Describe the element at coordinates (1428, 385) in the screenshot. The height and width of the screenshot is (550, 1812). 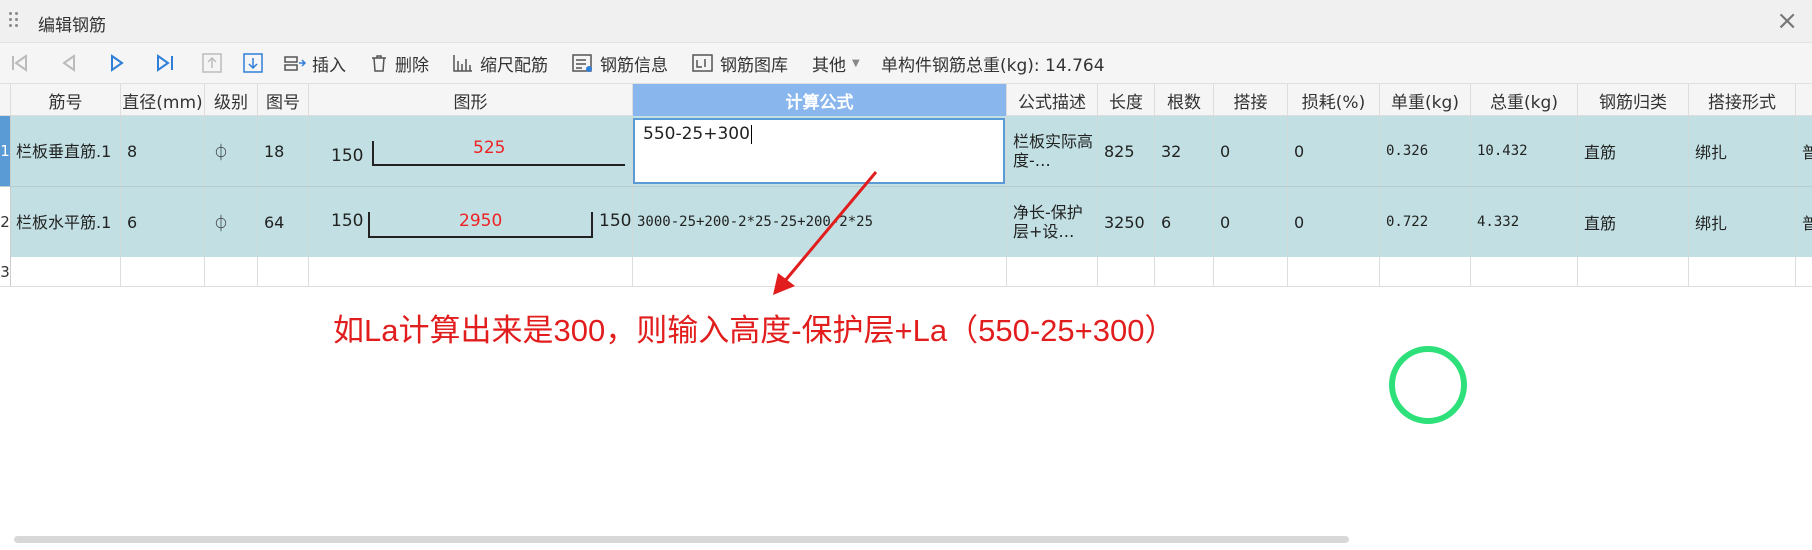
I see `cursor-highlight-circle` at that location.